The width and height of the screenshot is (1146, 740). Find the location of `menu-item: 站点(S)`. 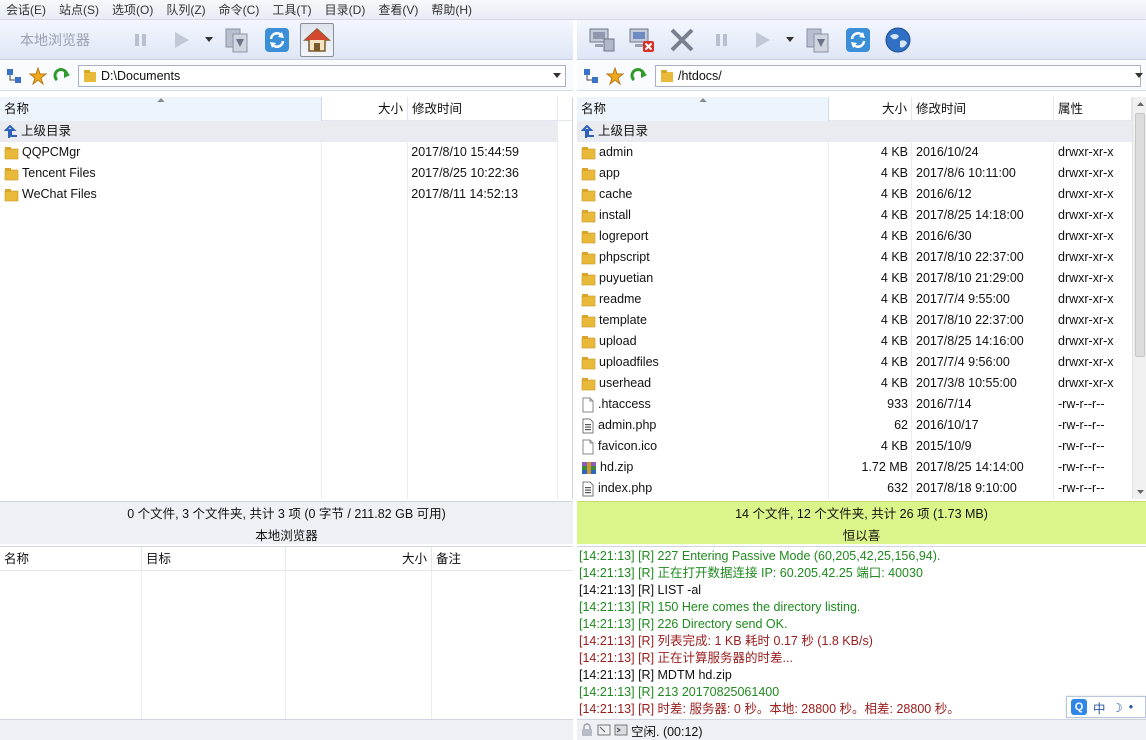

menu-item: 站点(S) is located at coordinates (79, 9).